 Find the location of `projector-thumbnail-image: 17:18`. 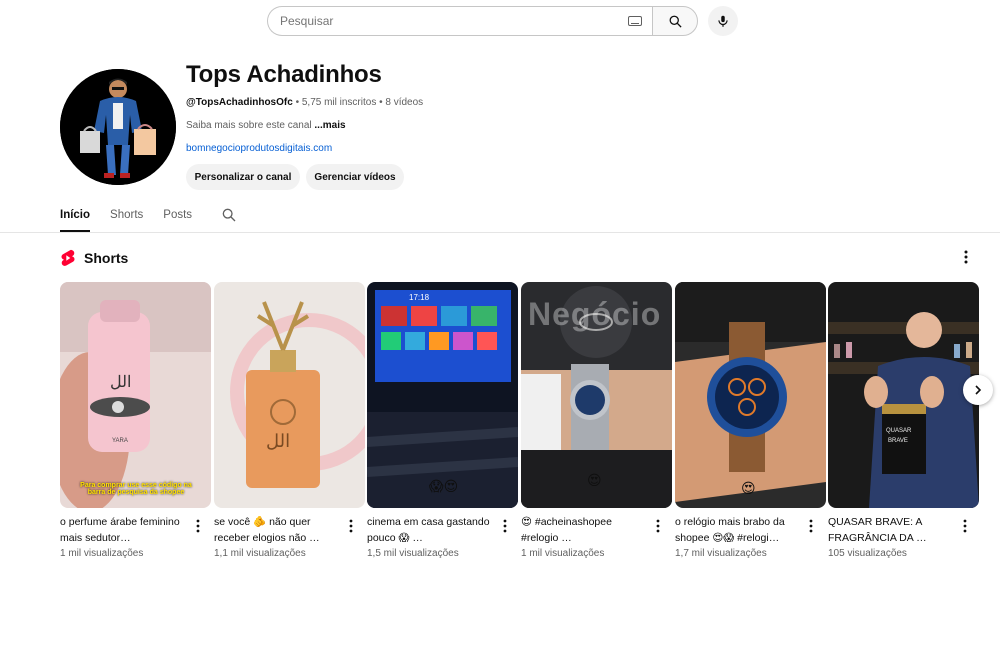

projector-thumbnail-image: 17:18 is located at coordinates (442, 395).